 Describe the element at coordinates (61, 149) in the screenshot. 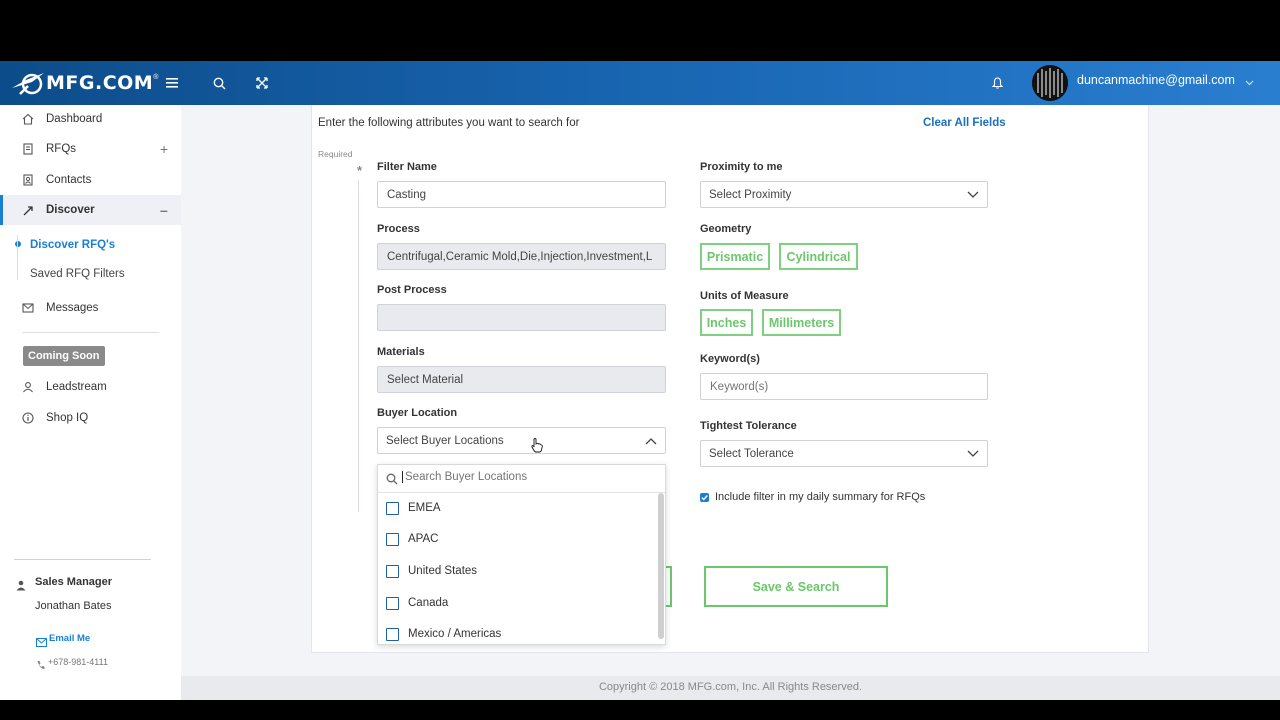

I see `sidebar-item-label: RFQs` at that location.